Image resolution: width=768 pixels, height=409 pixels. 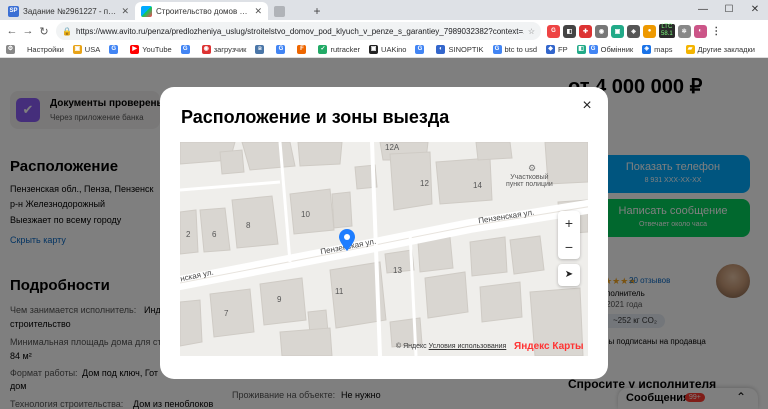 I want to click on poi-line-2: пункт полиции, so click(x=529, y=184).